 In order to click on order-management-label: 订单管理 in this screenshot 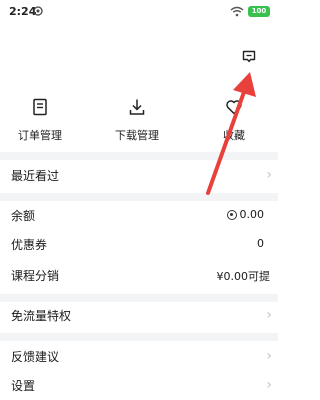, I will do `click(40, 135)`.